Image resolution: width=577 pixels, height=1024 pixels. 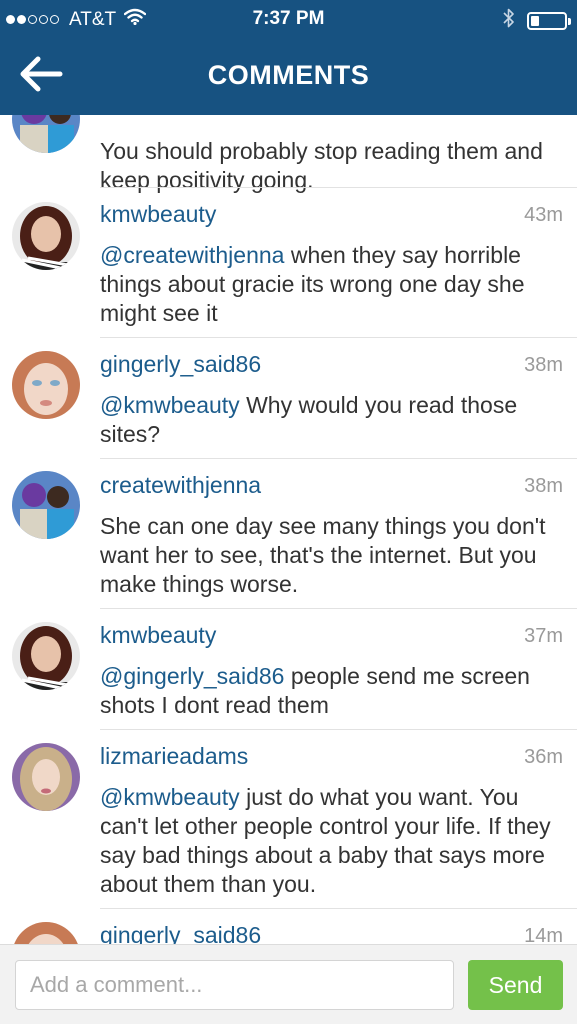 I want to click on battery-icon, so click(x=549, y=21).